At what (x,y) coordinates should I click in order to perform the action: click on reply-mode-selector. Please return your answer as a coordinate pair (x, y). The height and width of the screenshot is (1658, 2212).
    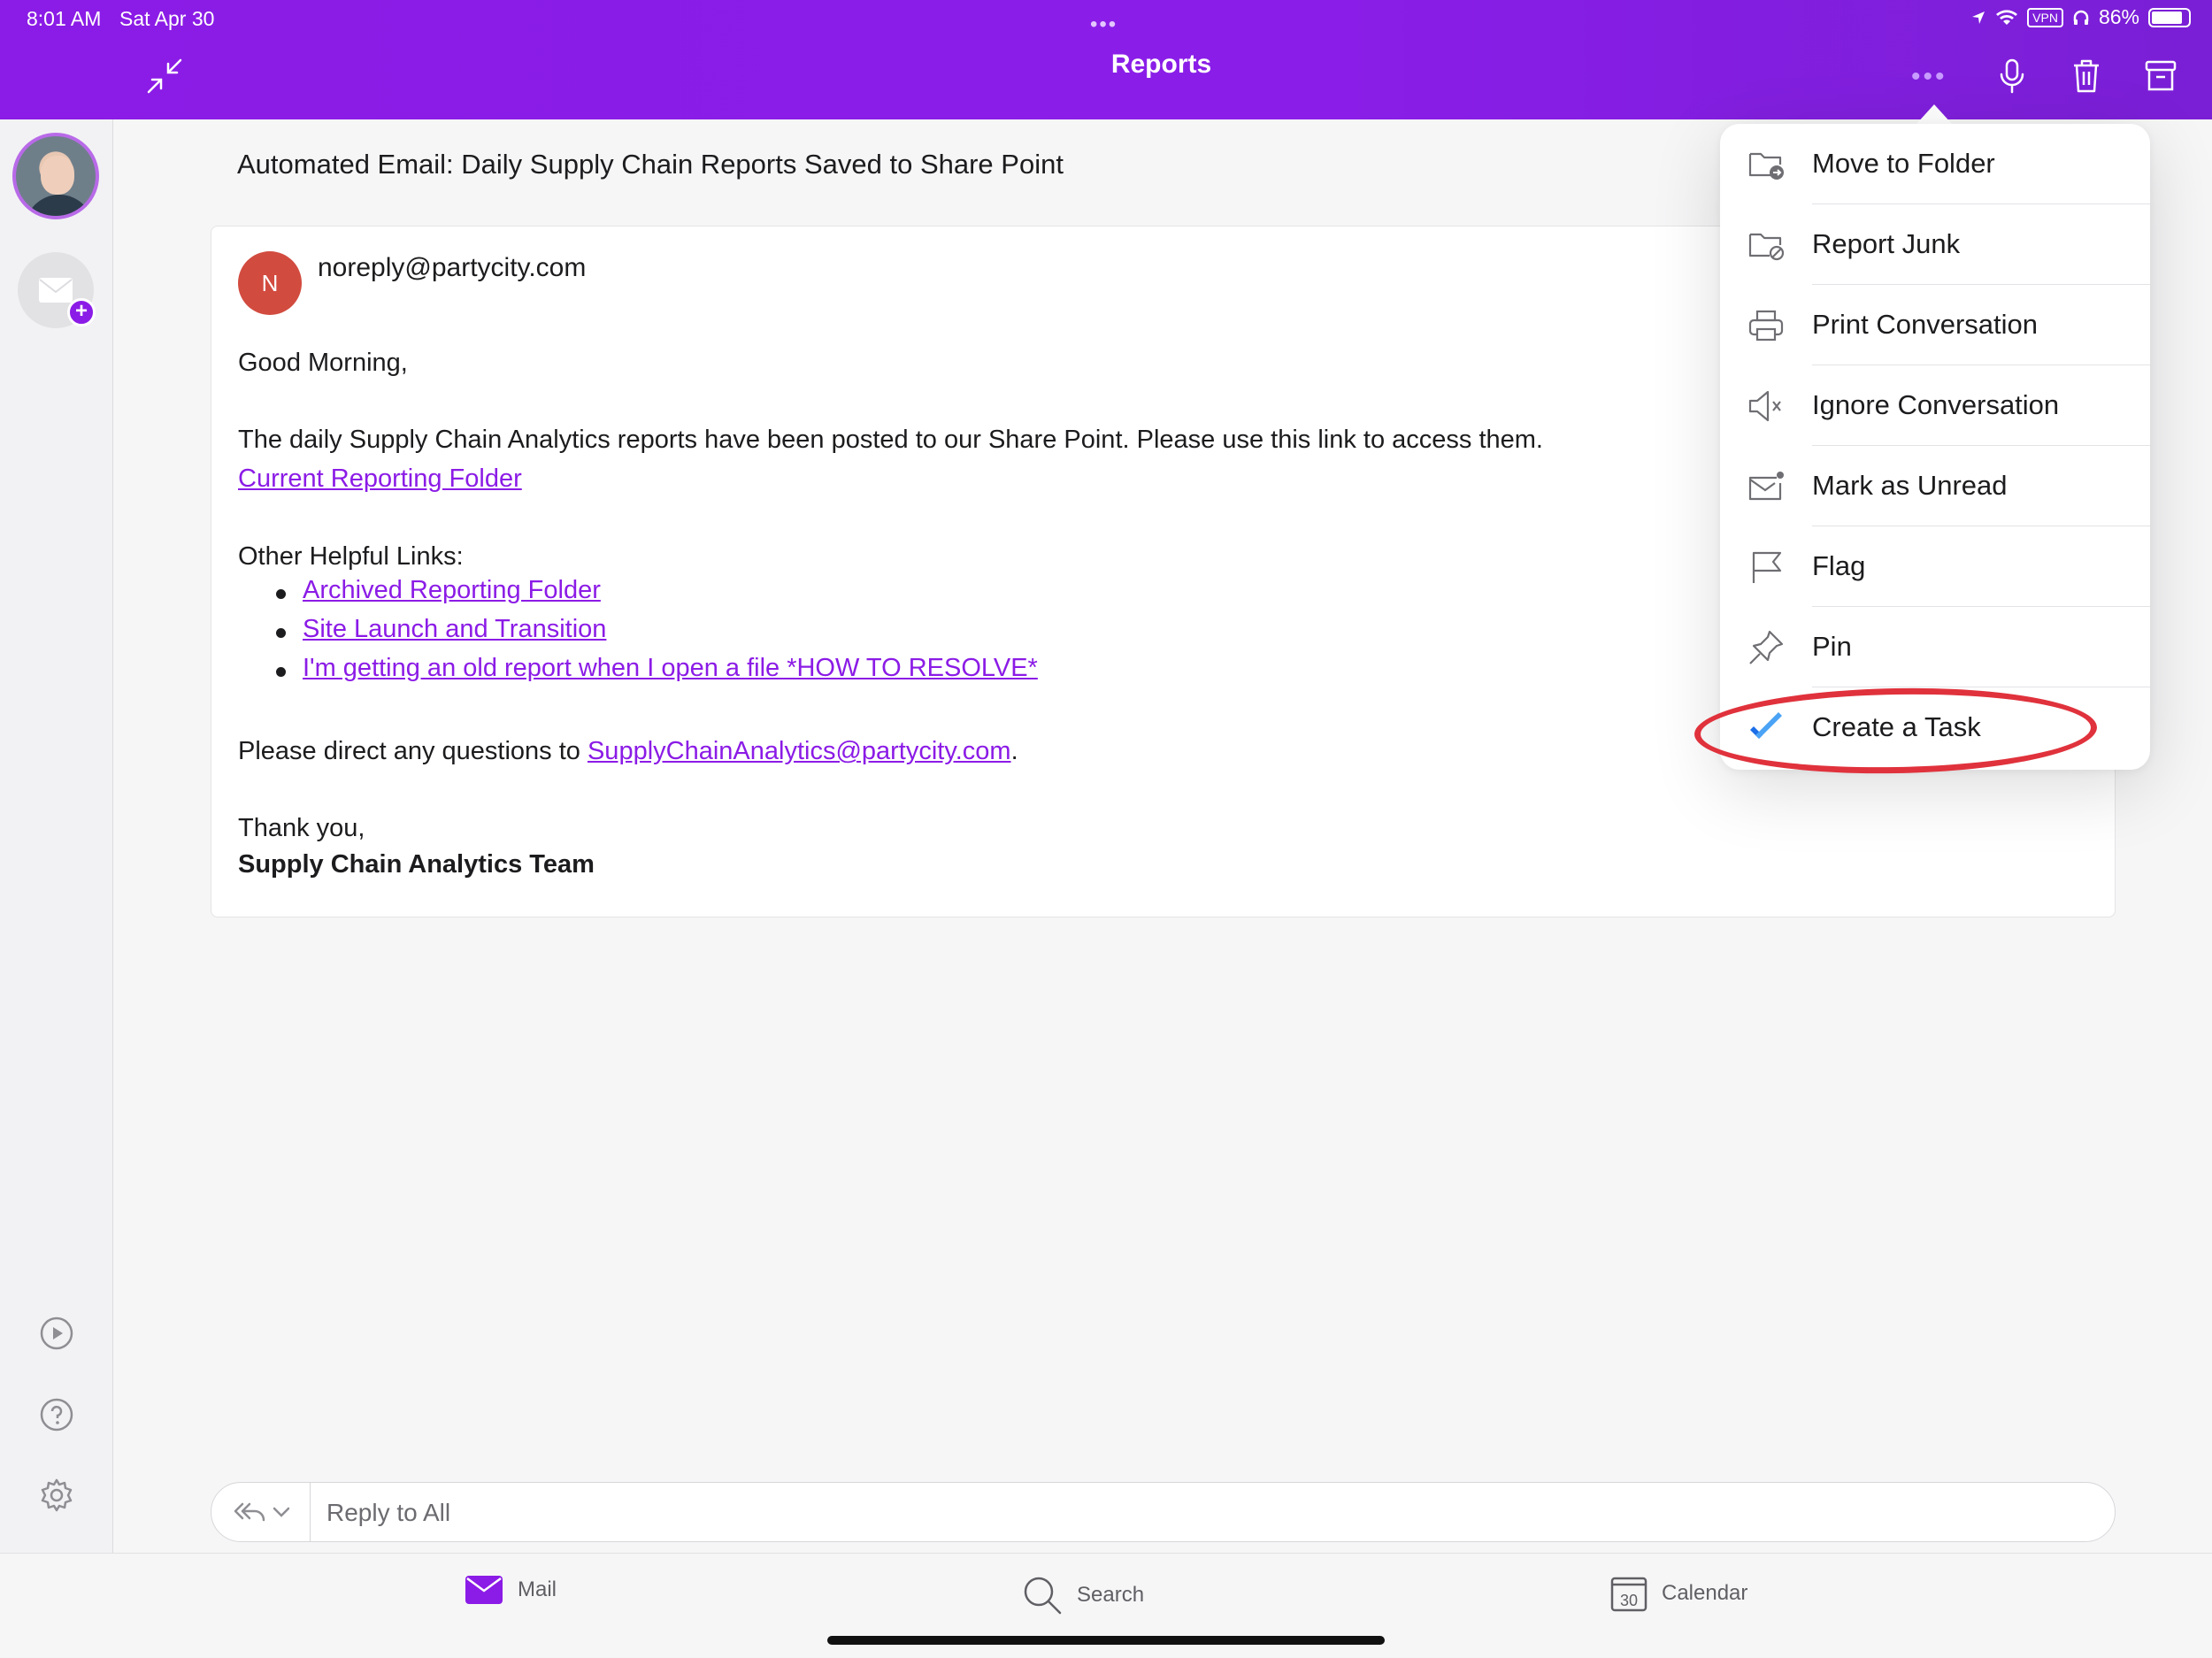
    Looking at the image, I should click on (261, 1512).